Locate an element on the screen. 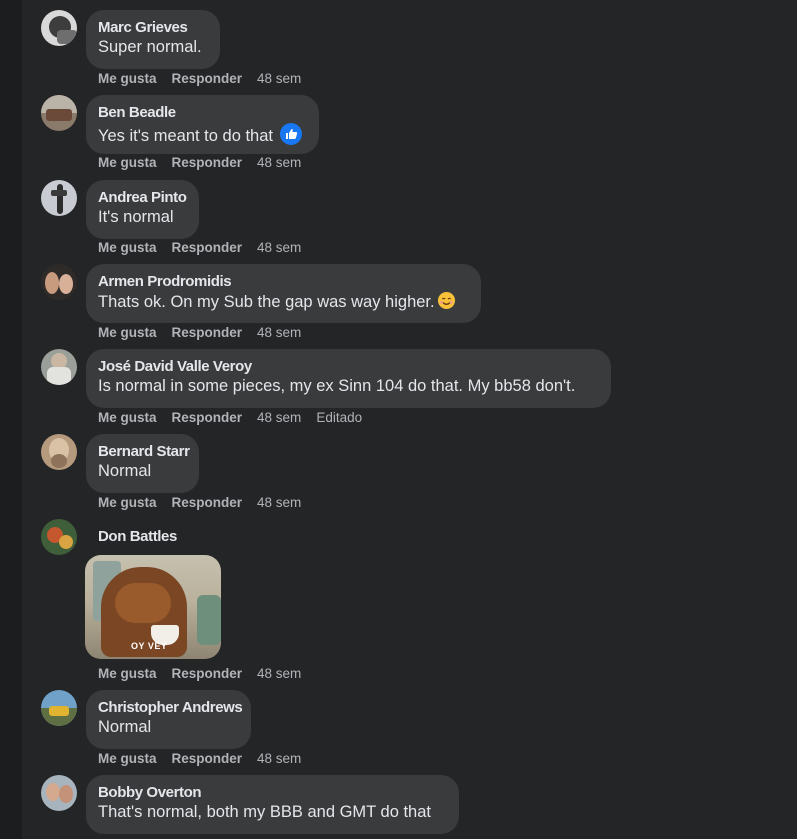 The height and width of the screenshot is (839, 797). comment-text: Yes it's meant to do that is located at coordinates (202, 134).